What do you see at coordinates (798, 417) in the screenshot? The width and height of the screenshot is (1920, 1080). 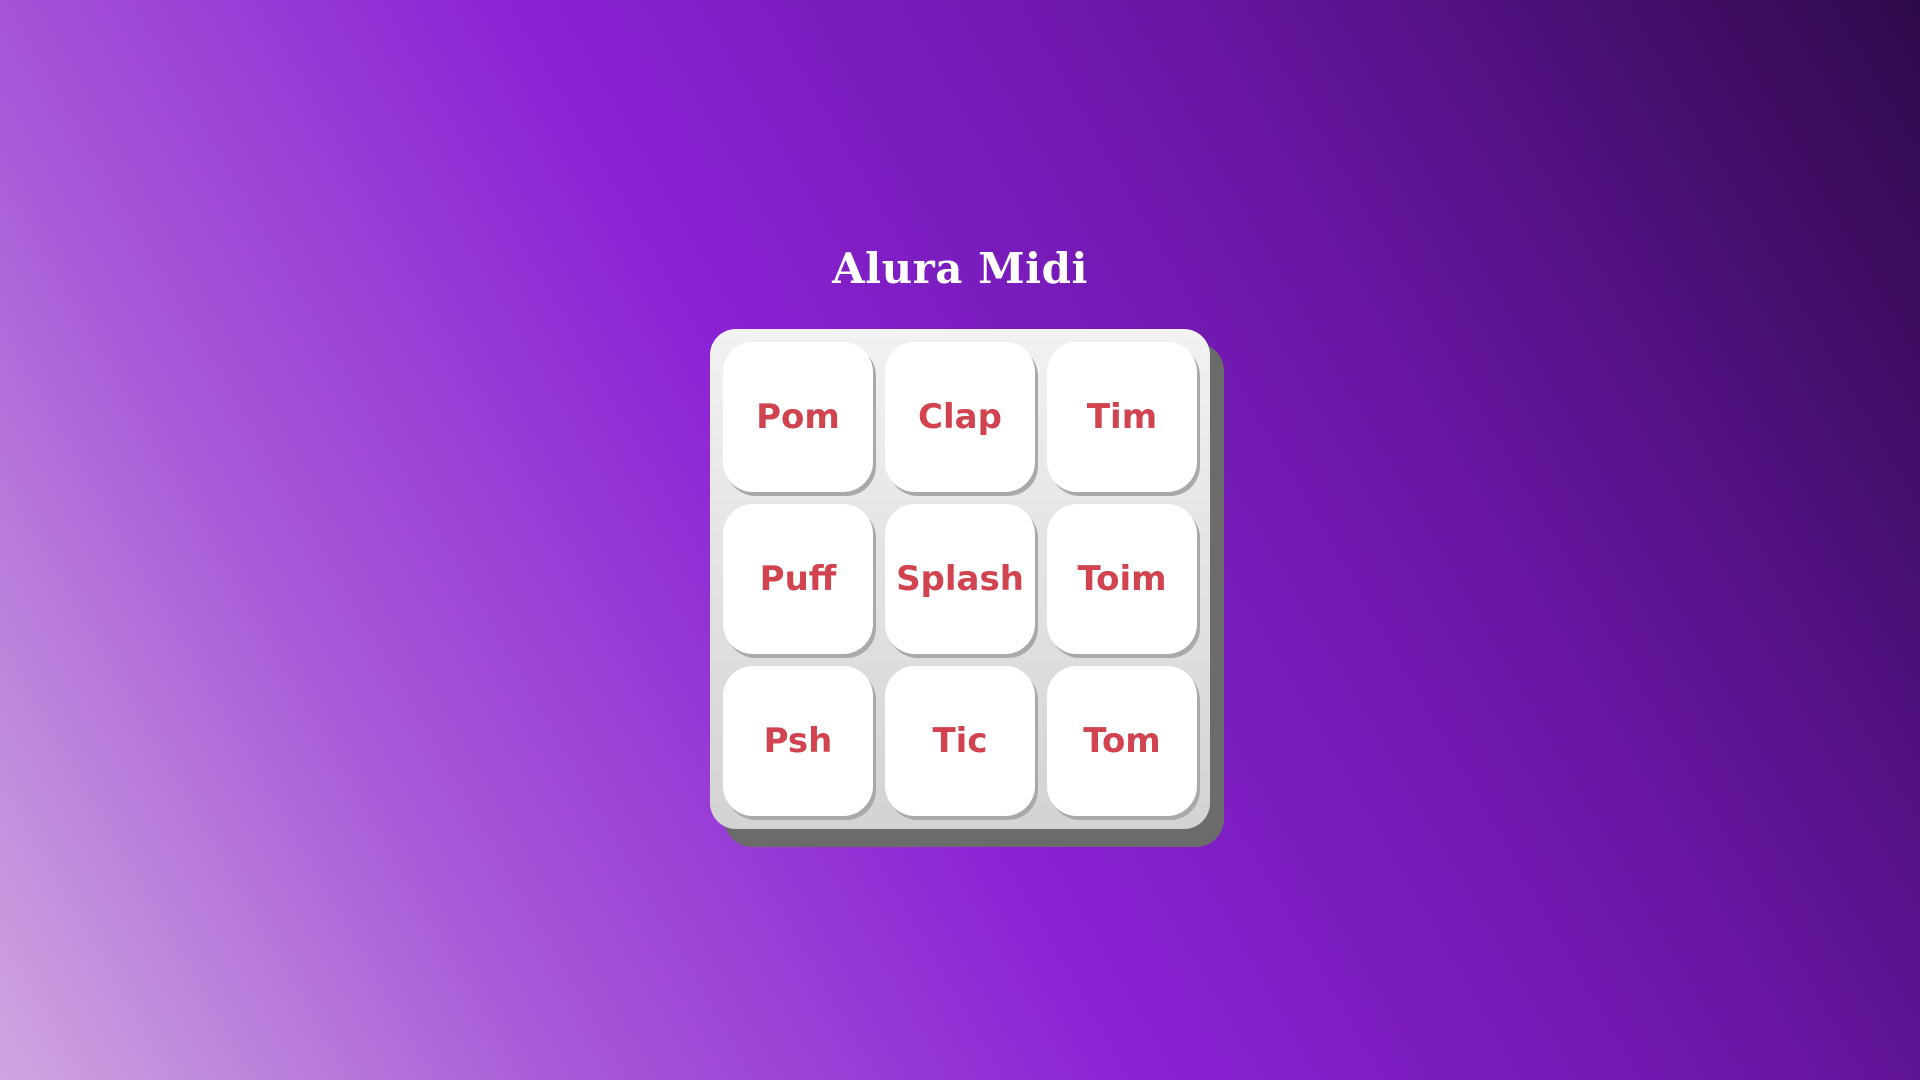 I see `key-pom: Pom` at bounding box center [798, 417].